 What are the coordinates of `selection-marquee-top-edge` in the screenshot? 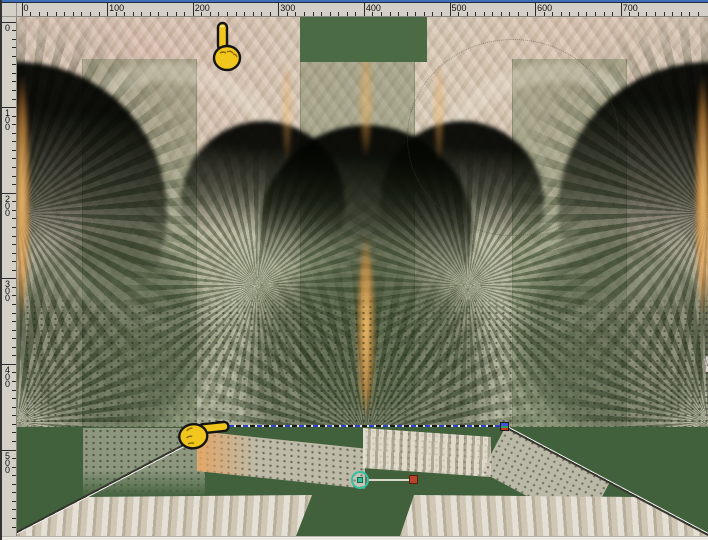 It's located at (364, 426).